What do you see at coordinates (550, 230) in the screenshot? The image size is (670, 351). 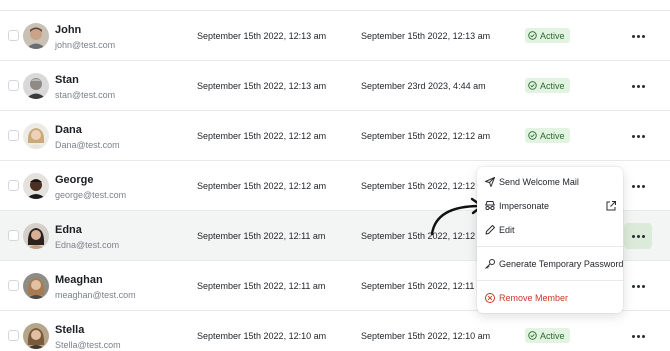 I see `menu-item-edit: Edit` at bounding box center [550, 230].